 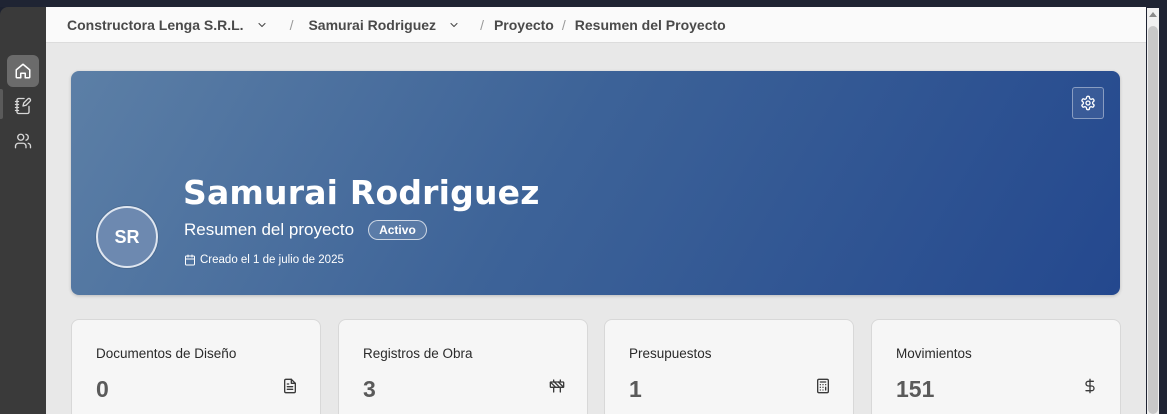 I want to click on scrollbar-thumb, so click(x=1153, y=220).